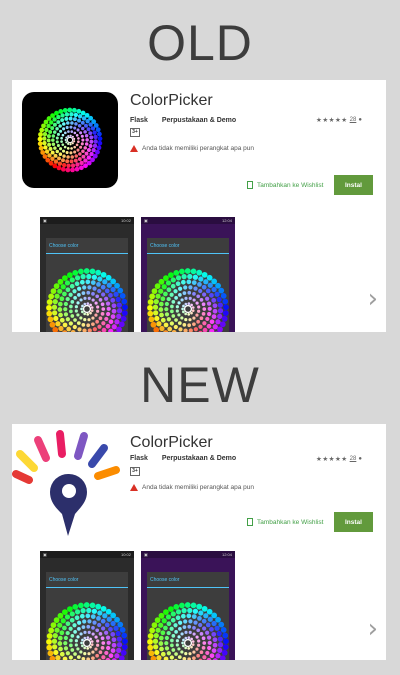 The height and width of the screenshot is (675, 400). Describe the element at coordinates (66, 483) in the screenshot. I see `color-rays-pin-logo-icon` at that location.